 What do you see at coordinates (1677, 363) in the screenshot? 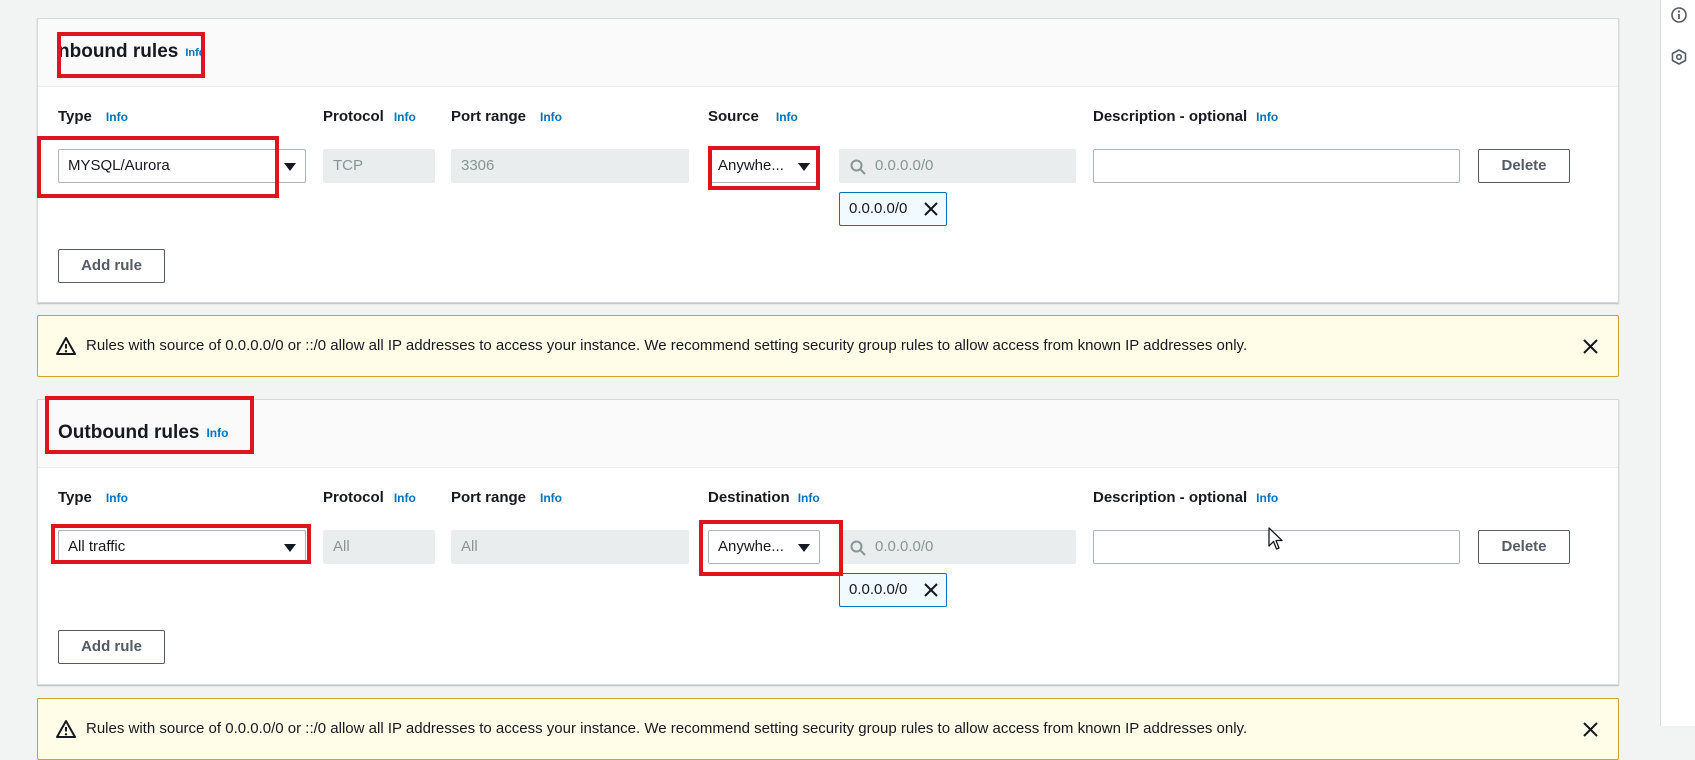
I see `right-utility-bar` at bounding box center [1677, 363].